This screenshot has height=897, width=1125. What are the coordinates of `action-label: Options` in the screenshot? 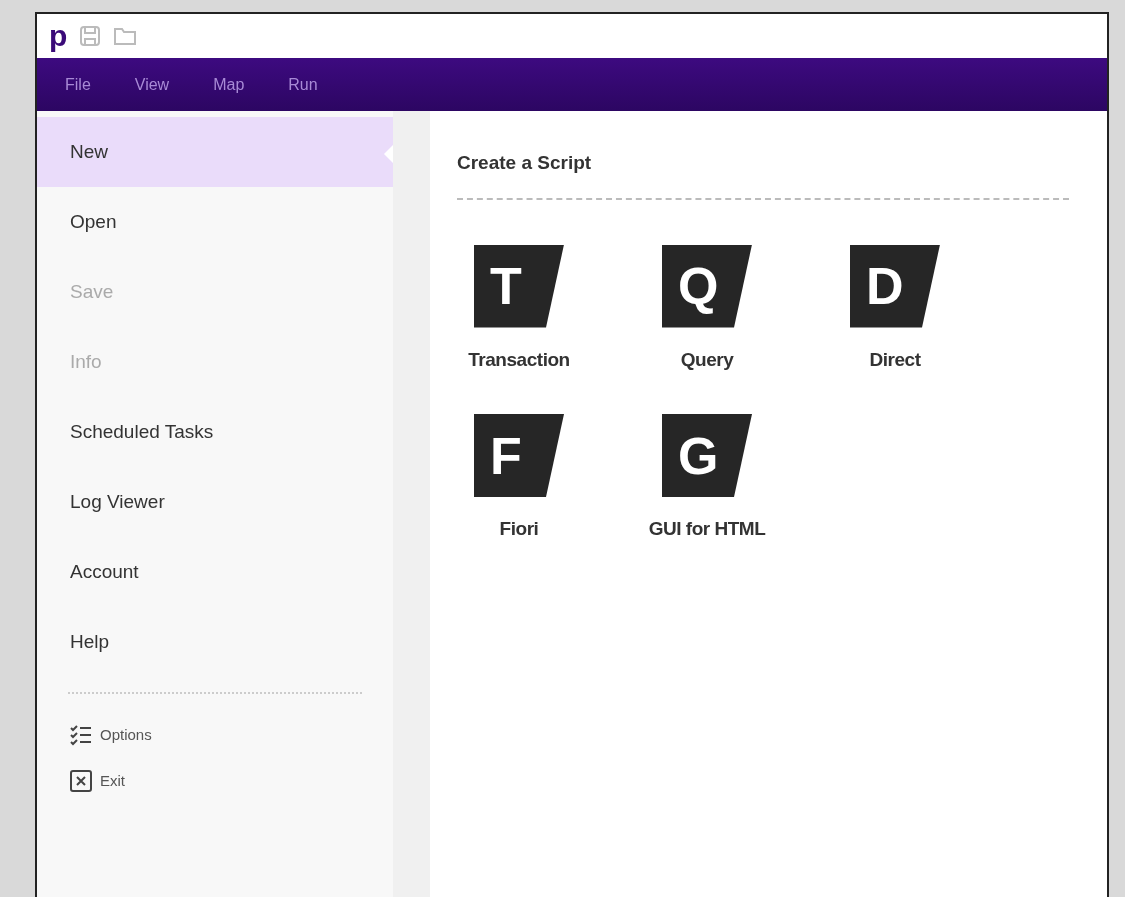 It's located at (126, 734).